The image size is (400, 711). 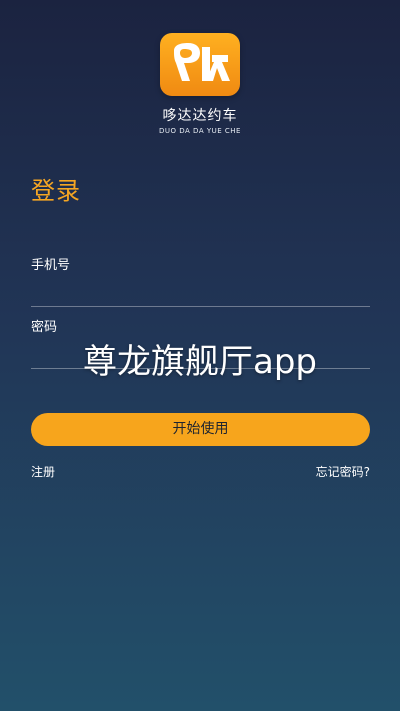 I want to click on phone-divider, so click(x=200, y=306).